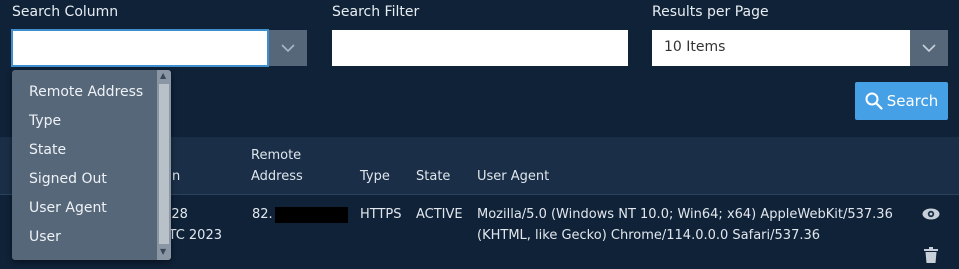 This screenshot has width=959, height=269. Describe the element at coordinates (931, 214) in the screenshot. I see `eye-icon` at that location.